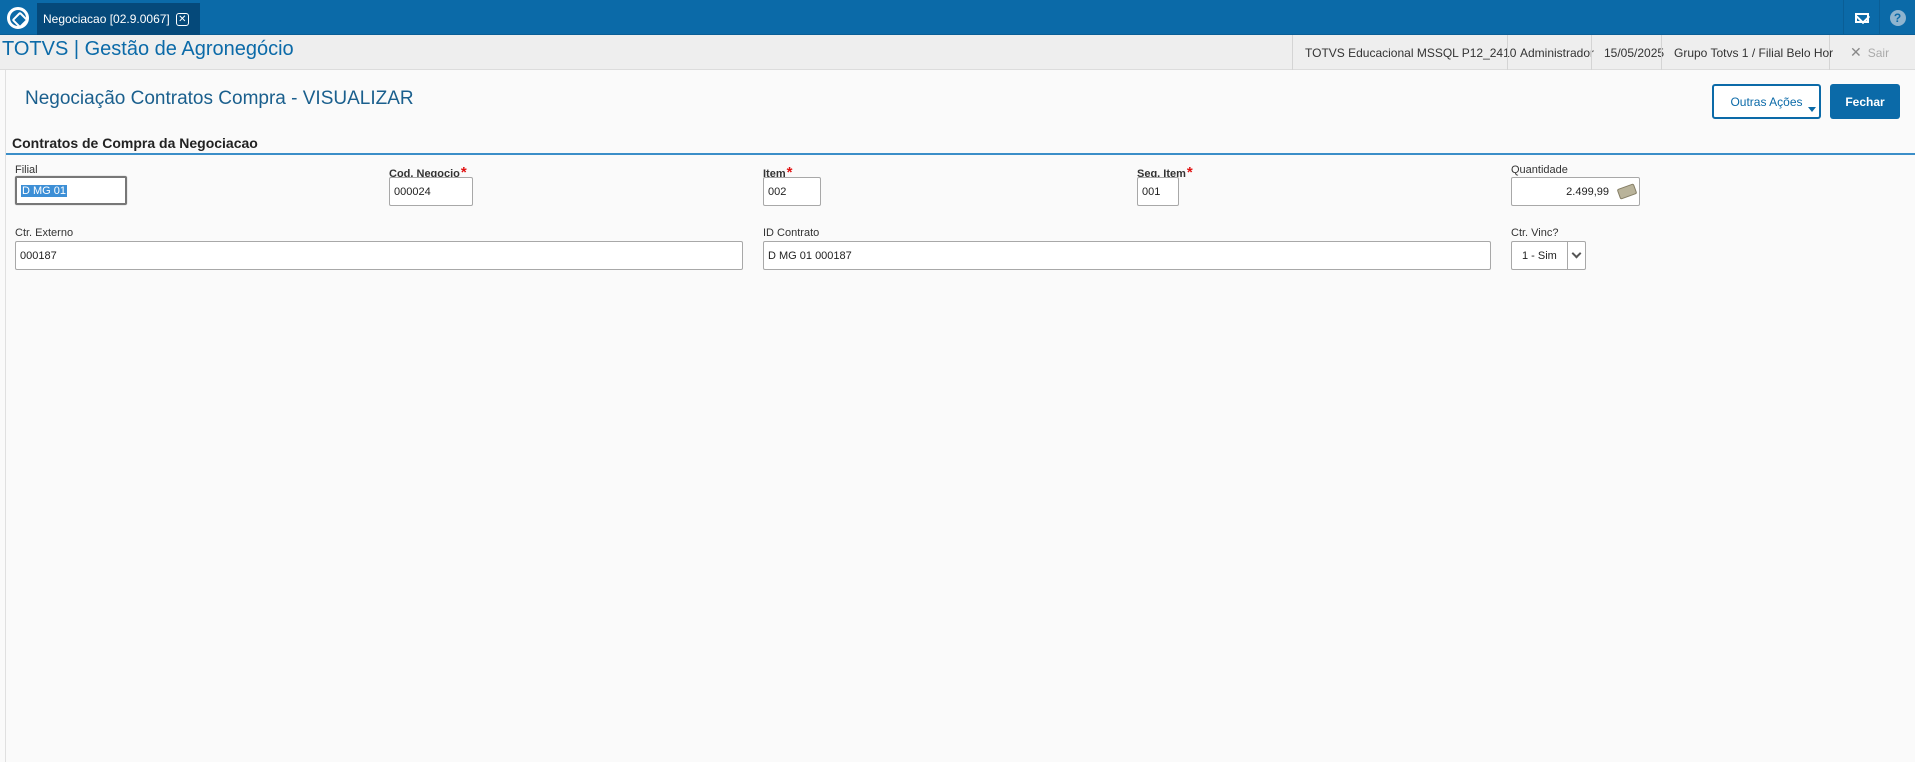  Describe the element at coordinates (810, 255) in the screenshot. I see `id-contrato-value: D MG 01 000187` at that location.